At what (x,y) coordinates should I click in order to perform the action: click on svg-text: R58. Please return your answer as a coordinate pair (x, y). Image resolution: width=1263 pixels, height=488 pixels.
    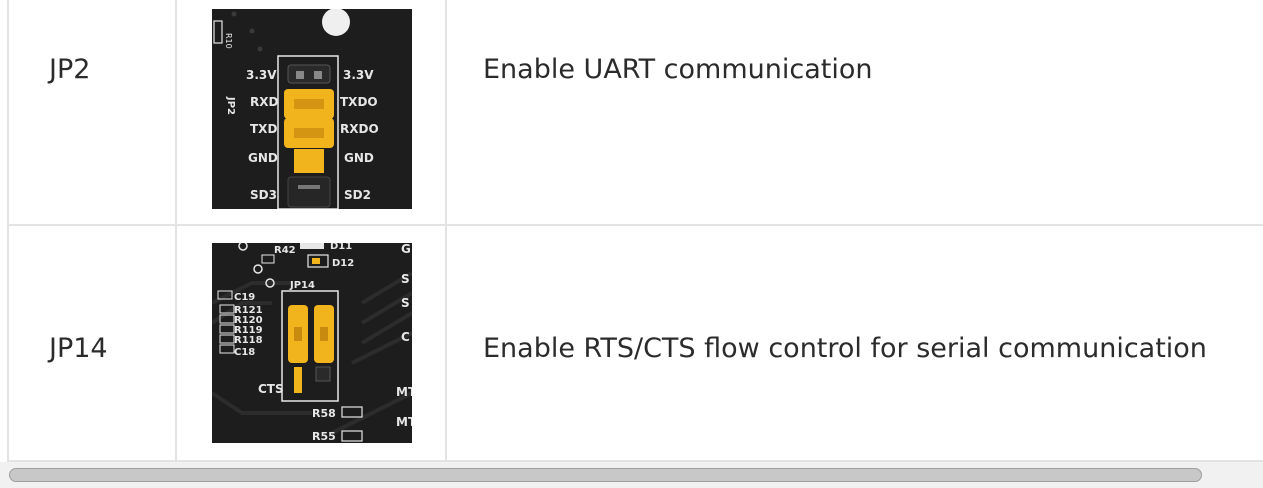
    Looking at the image, I should click on (324, 413).